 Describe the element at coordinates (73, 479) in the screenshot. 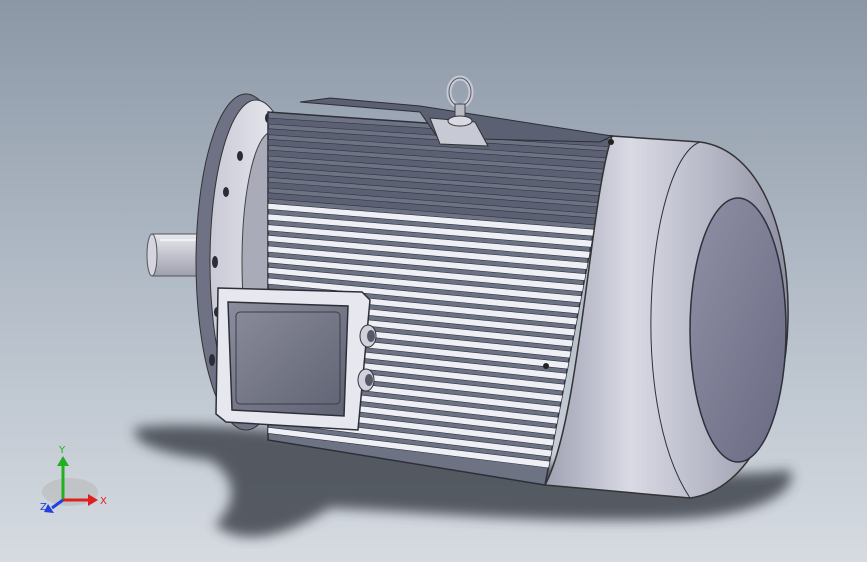

I see `coordinate-triad: Y X Z` at that location.